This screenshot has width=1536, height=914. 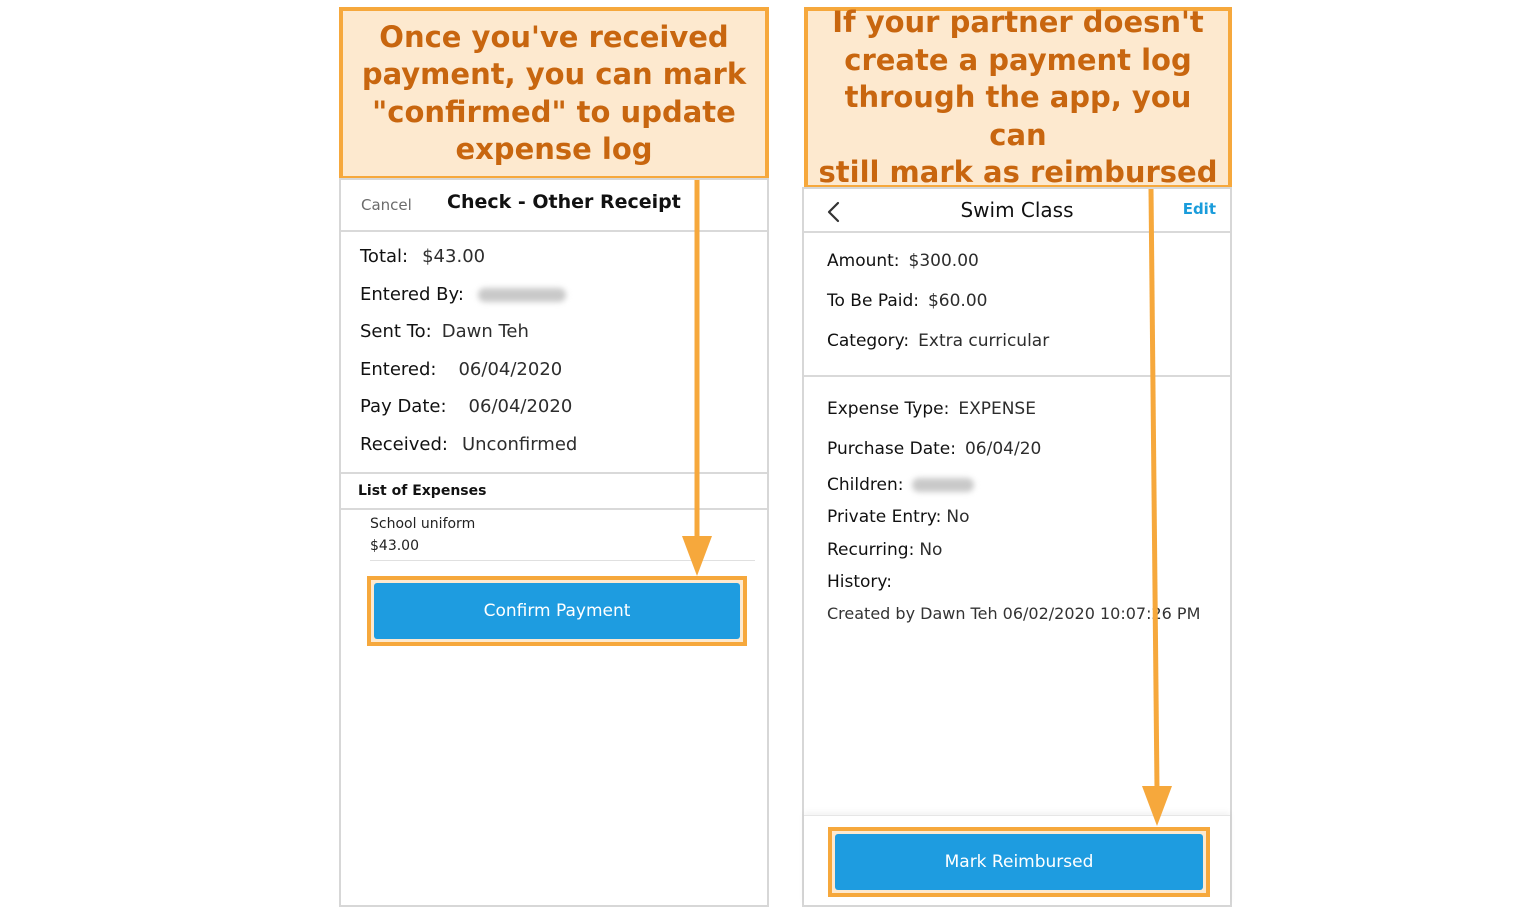 I want to click on field-history: History:, so click(x=864, y=582).